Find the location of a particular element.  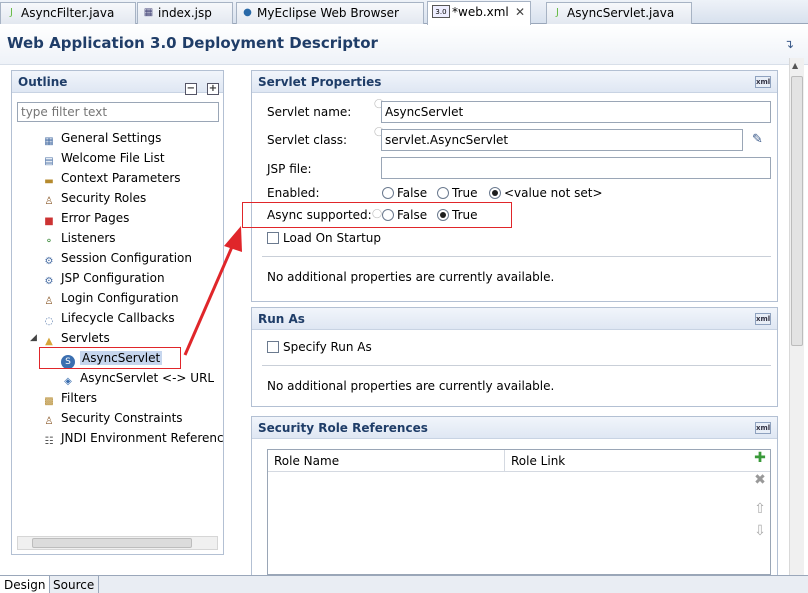

highlight-box-asyncservlet is located at coordinates (110, 358).